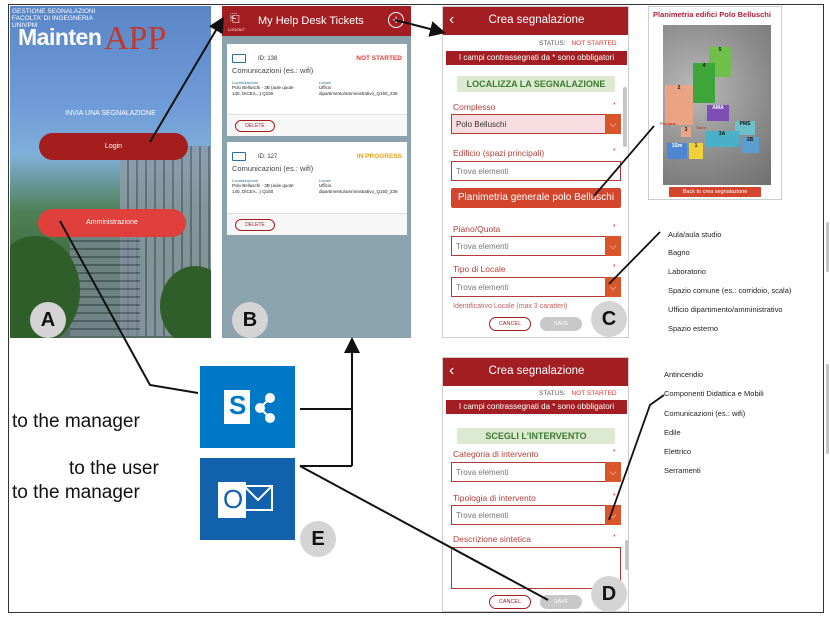  Describe the element at coordinates (636, 457) in the screenshot. I see `arrow-intervention-to-list` at that location.